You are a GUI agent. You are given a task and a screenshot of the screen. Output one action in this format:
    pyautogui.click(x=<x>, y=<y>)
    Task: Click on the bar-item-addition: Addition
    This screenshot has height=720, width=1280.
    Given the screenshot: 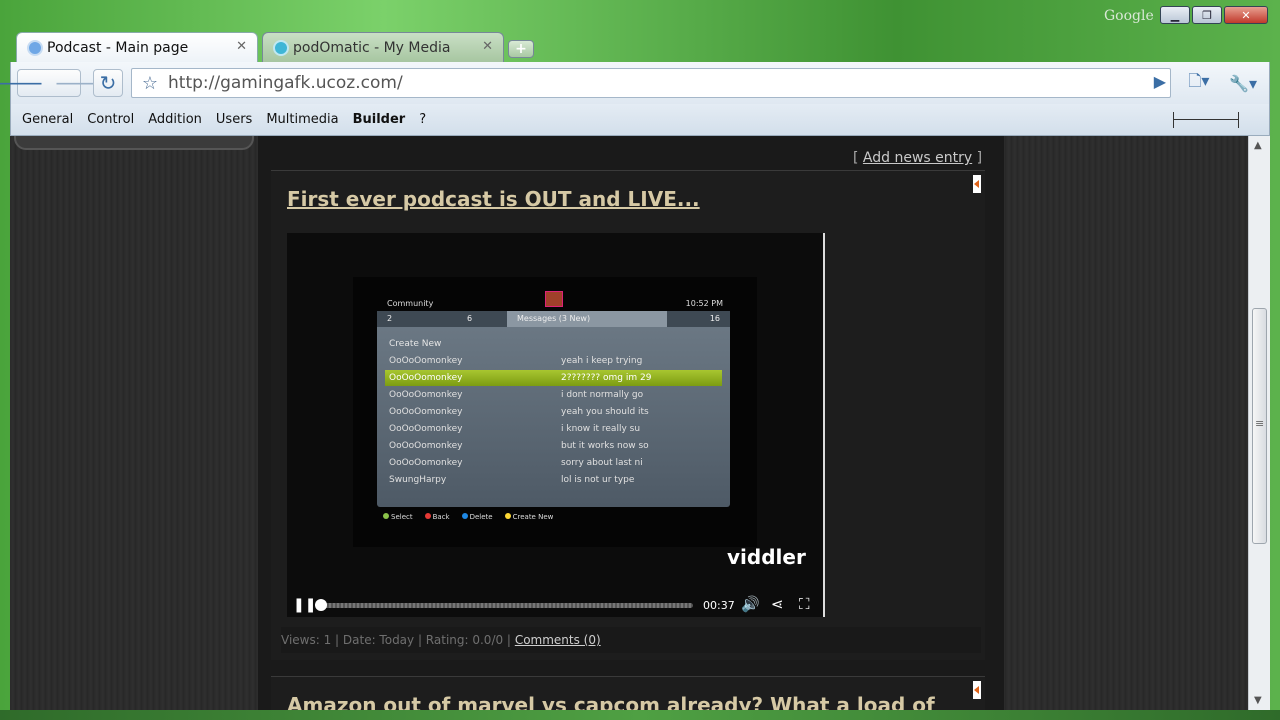 What is the action you would take?
    pyautogui.click(x=175, y=119)
    